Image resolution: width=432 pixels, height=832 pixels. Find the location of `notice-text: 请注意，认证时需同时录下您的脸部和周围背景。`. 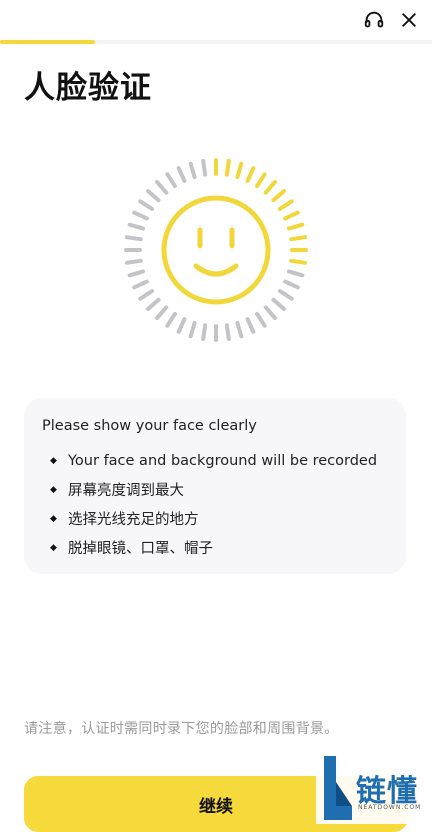

notice-text: 请注意，认证时需同时录下您的脸部和周围背景。 is located at coordinates (181, 729).